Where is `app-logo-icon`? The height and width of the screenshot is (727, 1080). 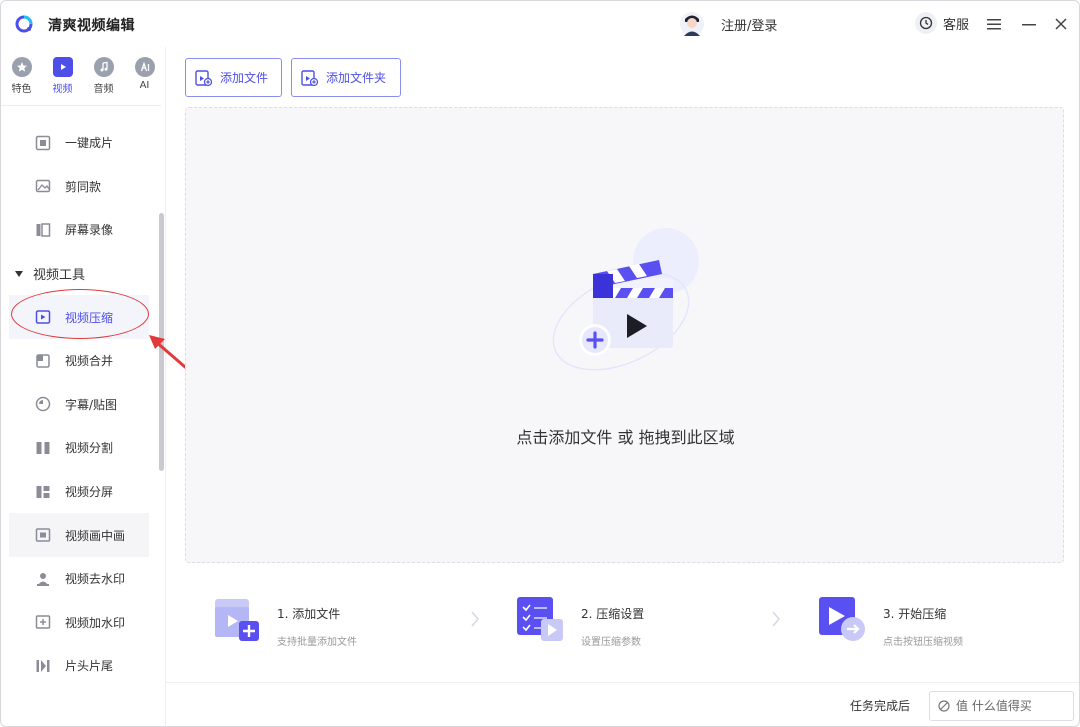 app-logo-icon is located at coordinates (24, 24).